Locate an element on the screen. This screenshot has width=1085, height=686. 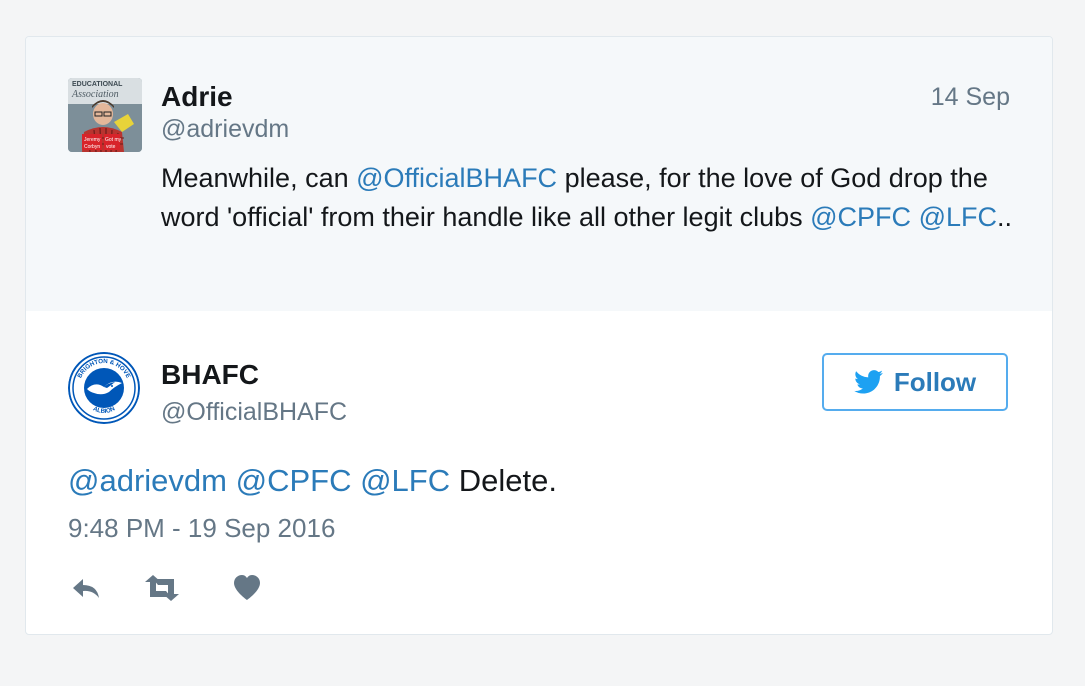
avatar-sign-line2: Association is located at coordinates (95, 94).